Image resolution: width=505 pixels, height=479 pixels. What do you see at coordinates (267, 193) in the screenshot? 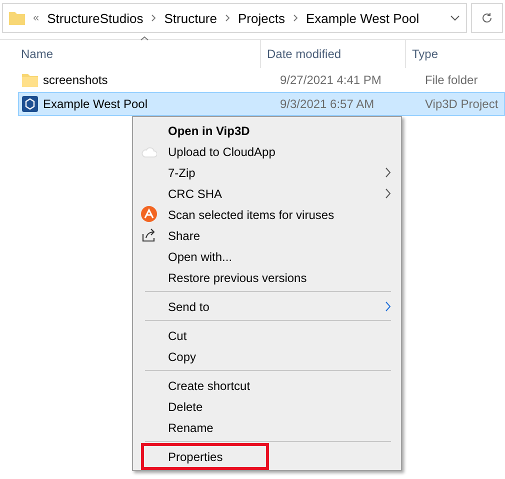
I see `menu-item: CRC SHA` at bounding box center [267, 193].